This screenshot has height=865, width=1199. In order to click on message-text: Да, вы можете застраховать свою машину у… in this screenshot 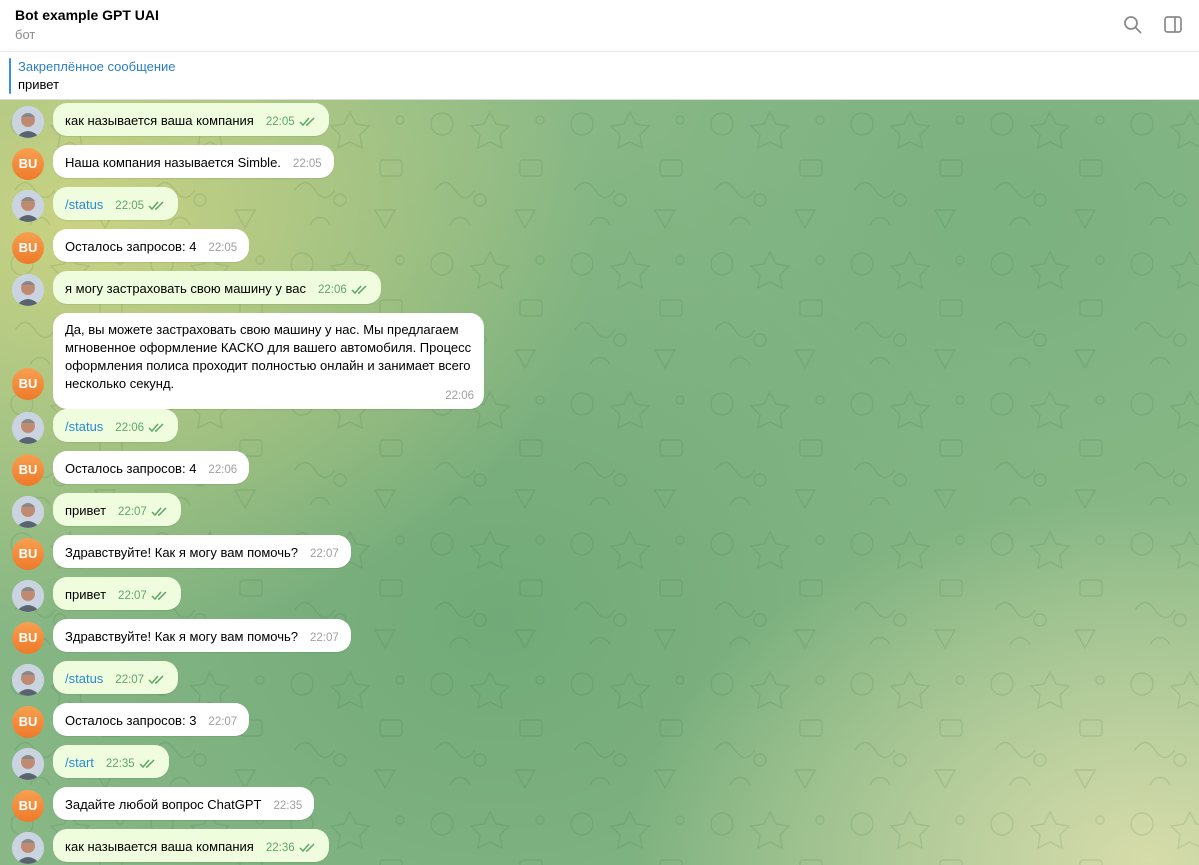, I will do `click(268, 356)`.